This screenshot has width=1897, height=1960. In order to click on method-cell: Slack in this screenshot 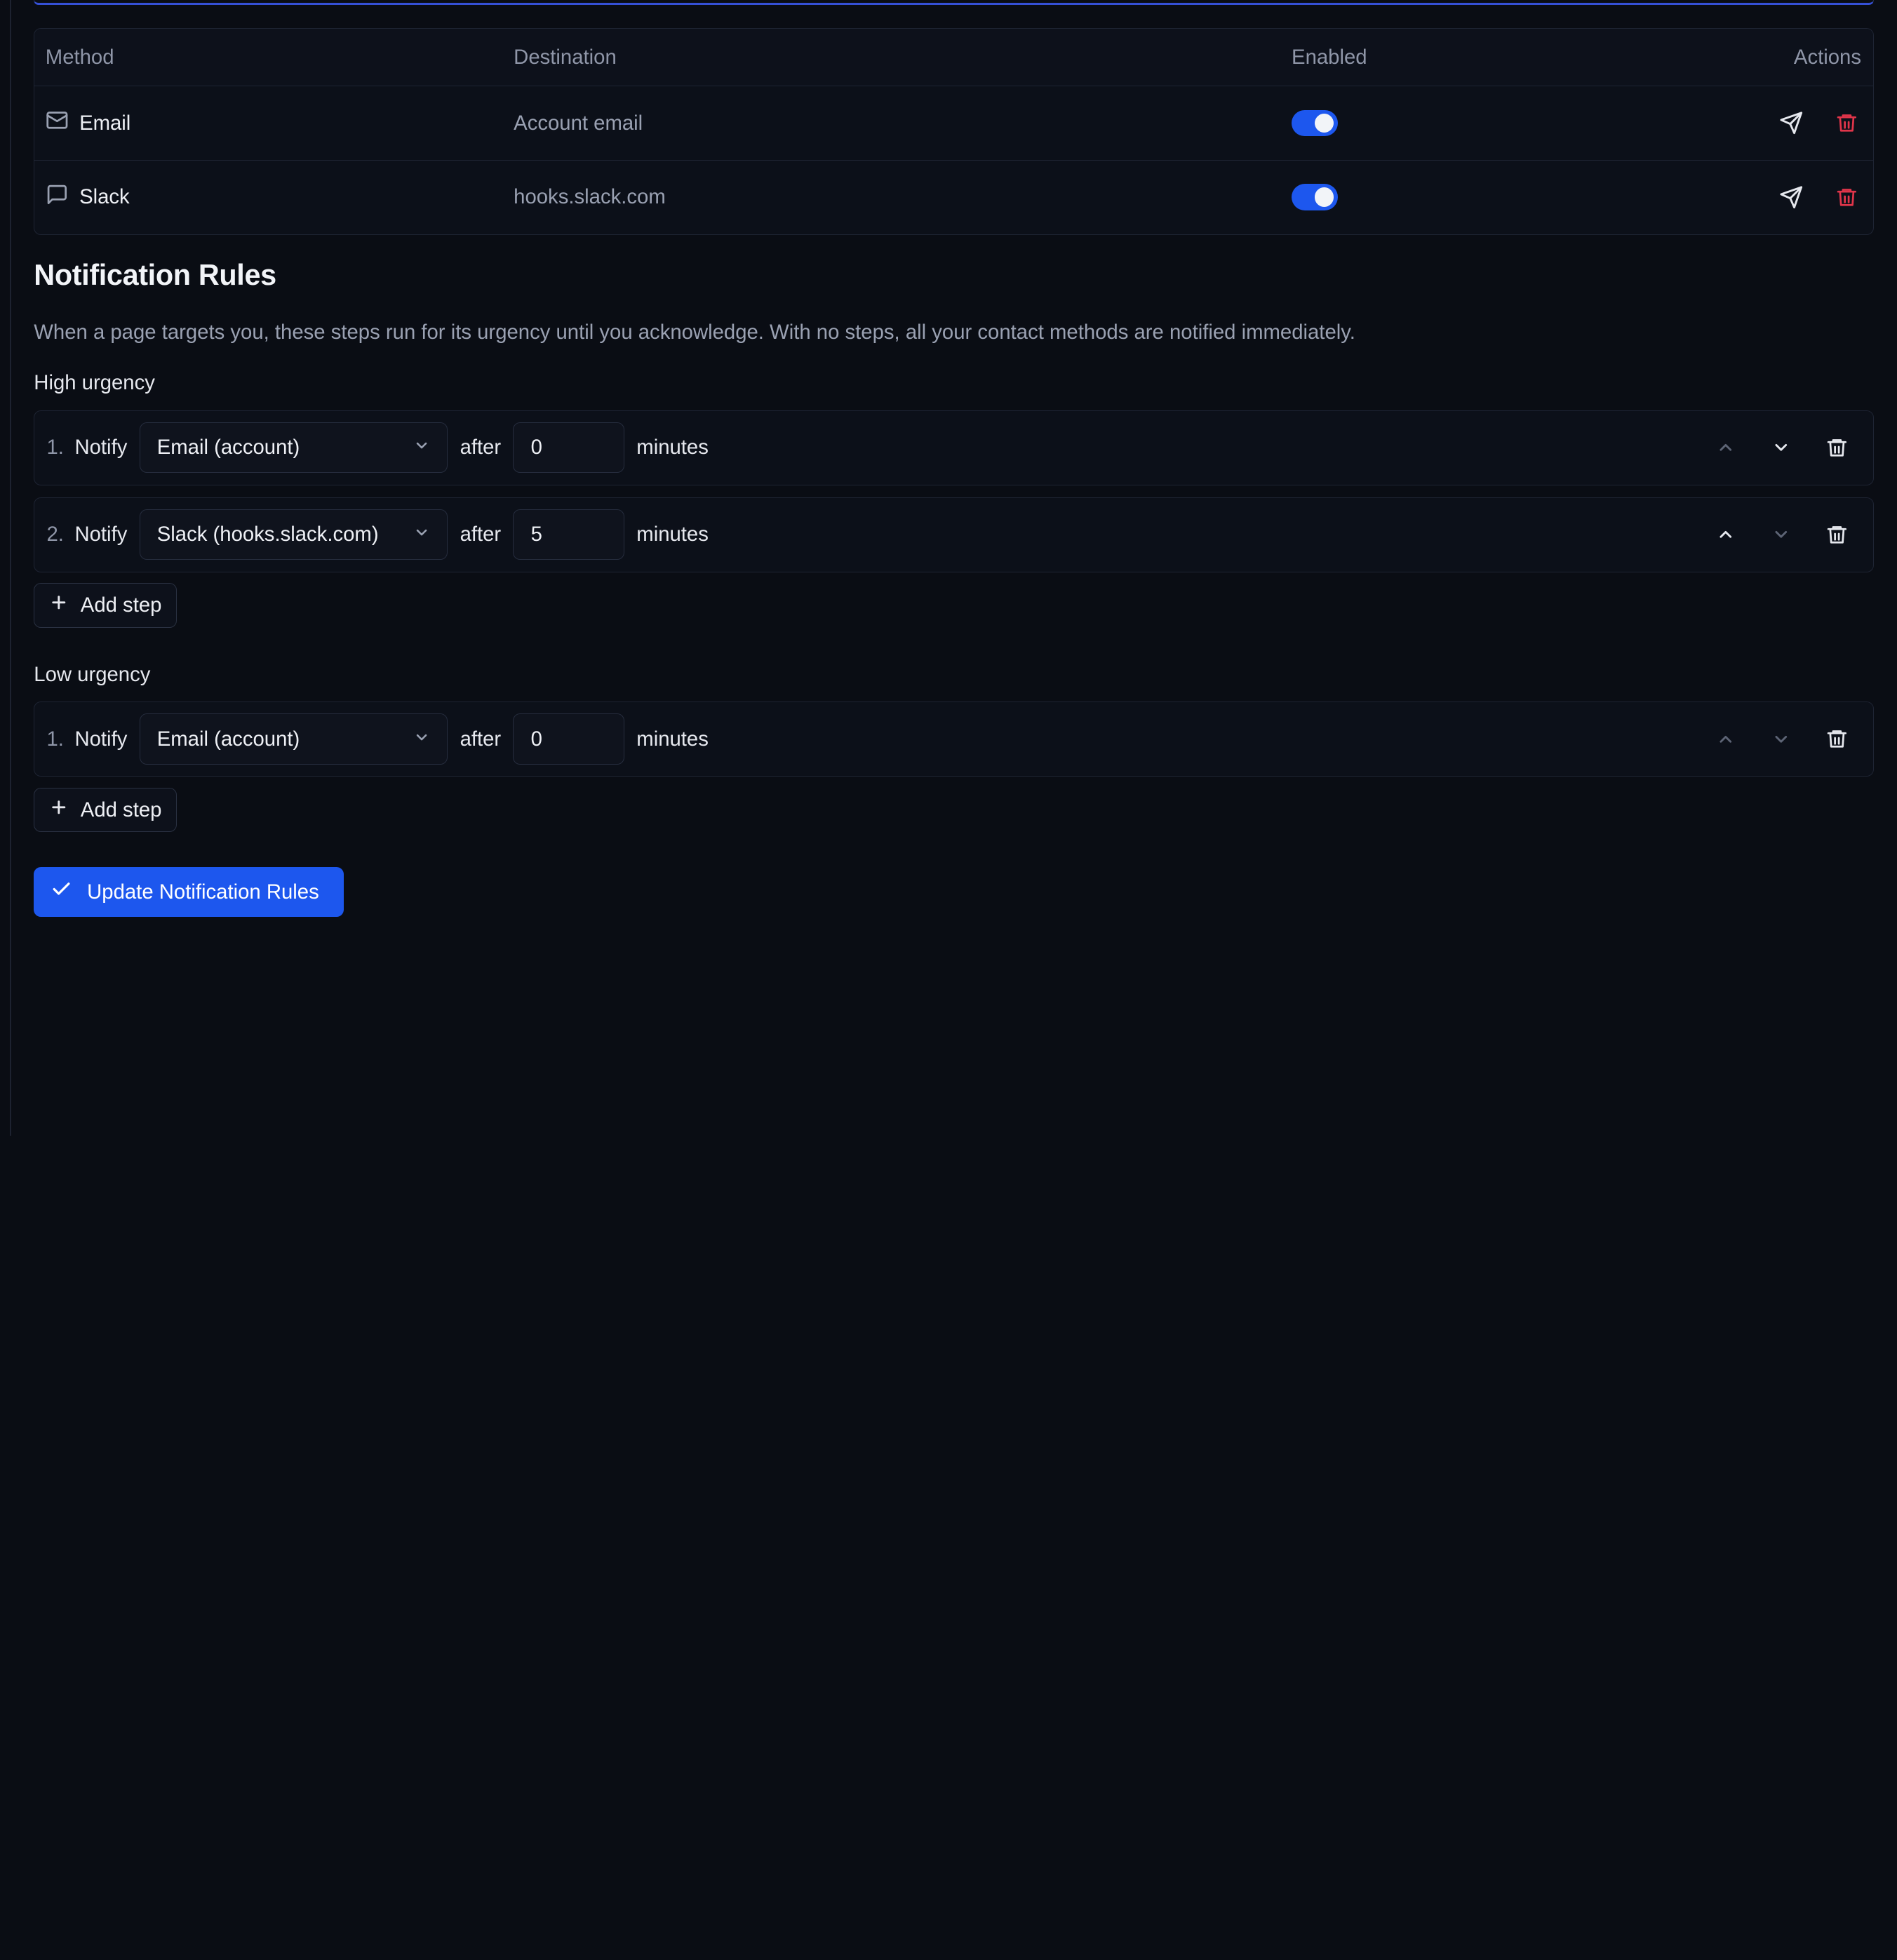, I will do `click(88, 198)`.